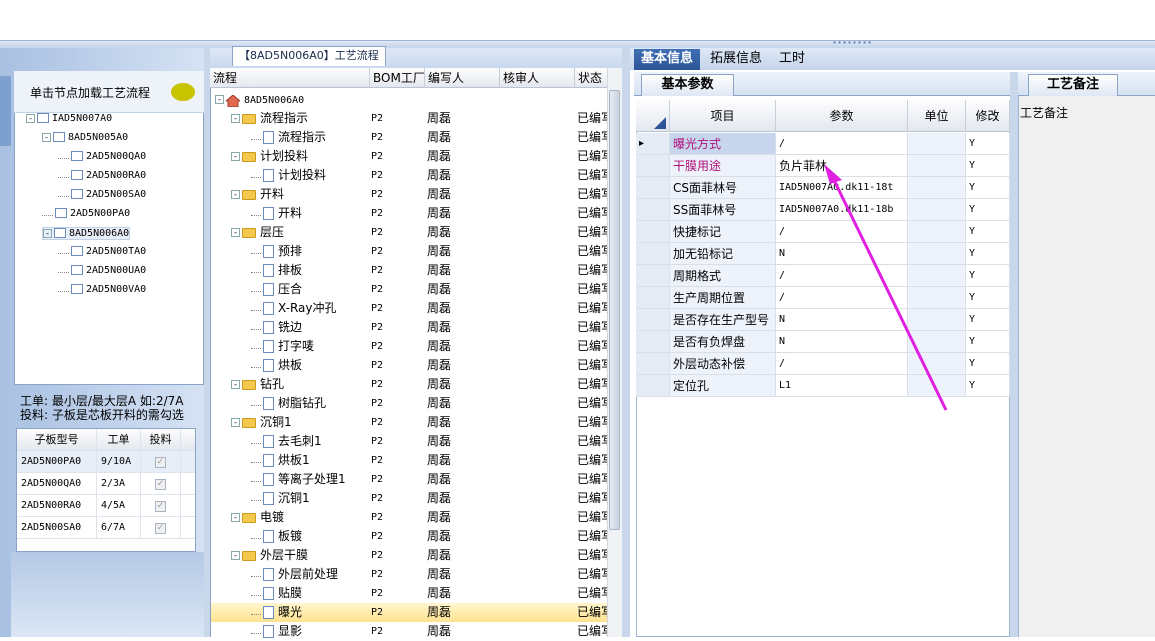 This screenshot has width=1155, height=641. Describe the element at coordinates (409, 175) in the screenshot. I see `flow-row: 计划投料 P2 周磊 已编写` at that location.